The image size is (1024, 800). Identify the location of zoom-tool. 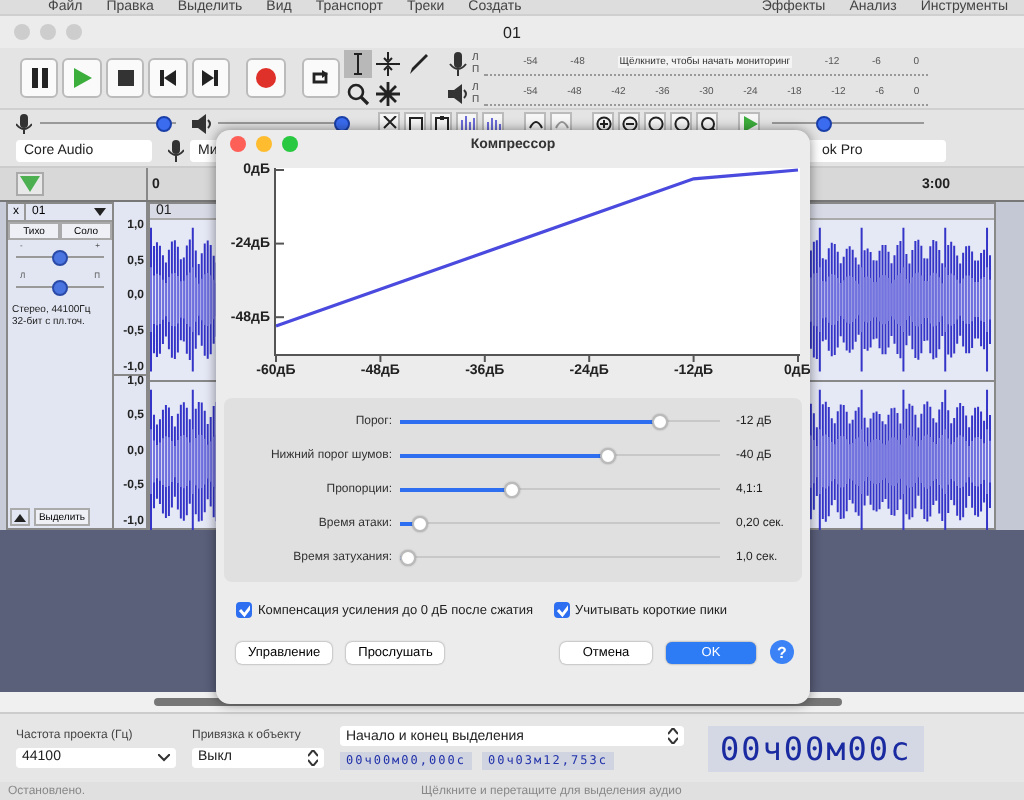
(358, 93).